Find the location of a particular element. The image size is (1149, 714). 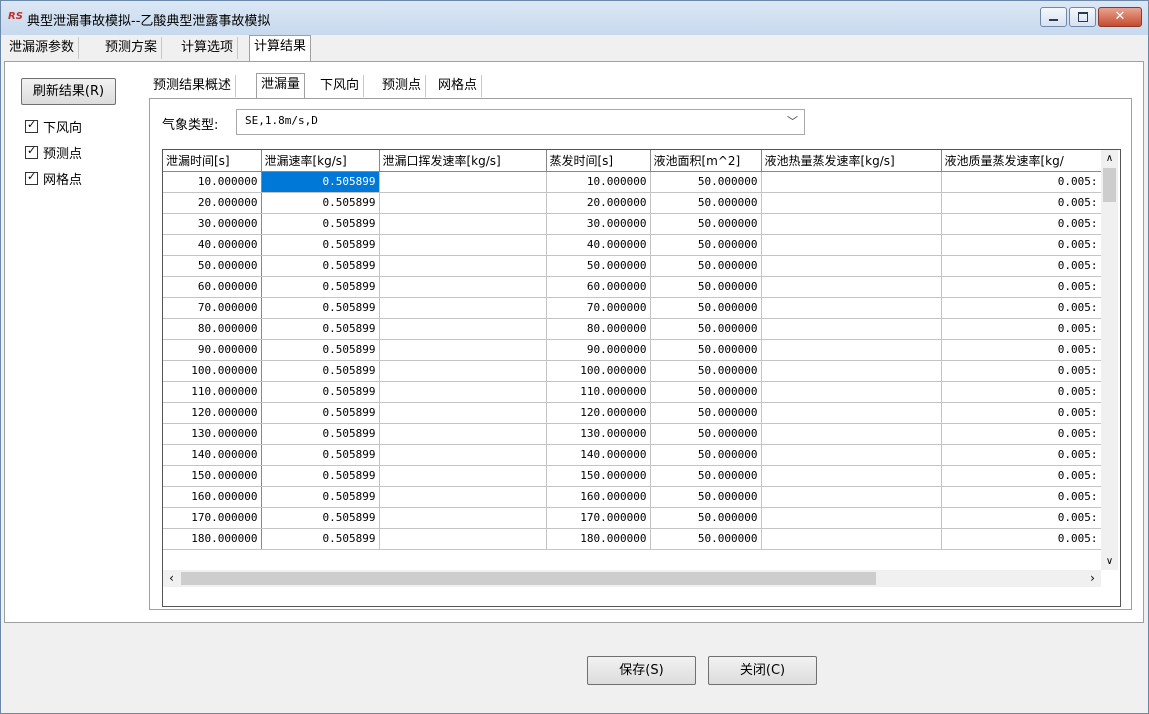

checkbox-downwind: ✓ 下风向 is located at coordinates (53, 128).